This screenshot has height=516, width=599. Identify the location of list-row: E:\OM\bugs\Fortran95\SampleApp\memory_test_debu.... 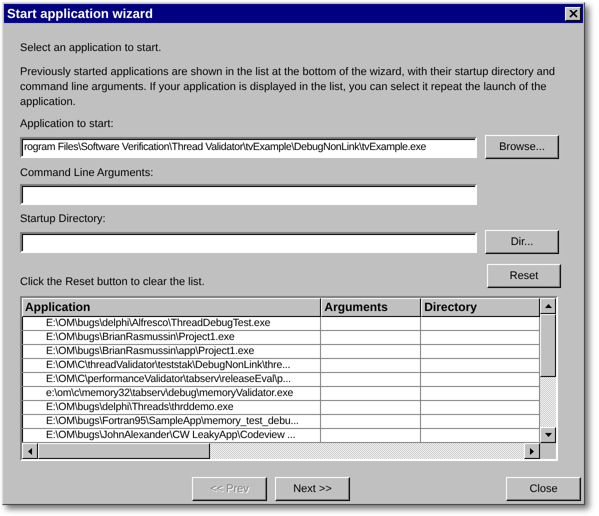
(281, 422).